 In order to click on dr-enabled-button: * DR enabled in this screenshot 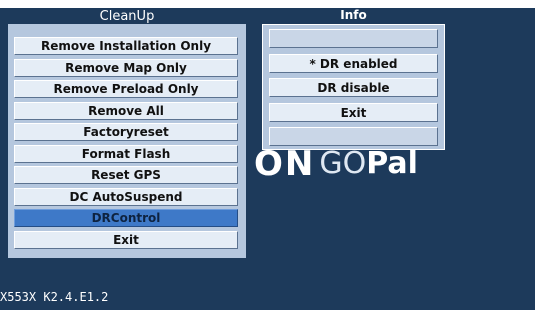, I will do `click(353, 63)`.